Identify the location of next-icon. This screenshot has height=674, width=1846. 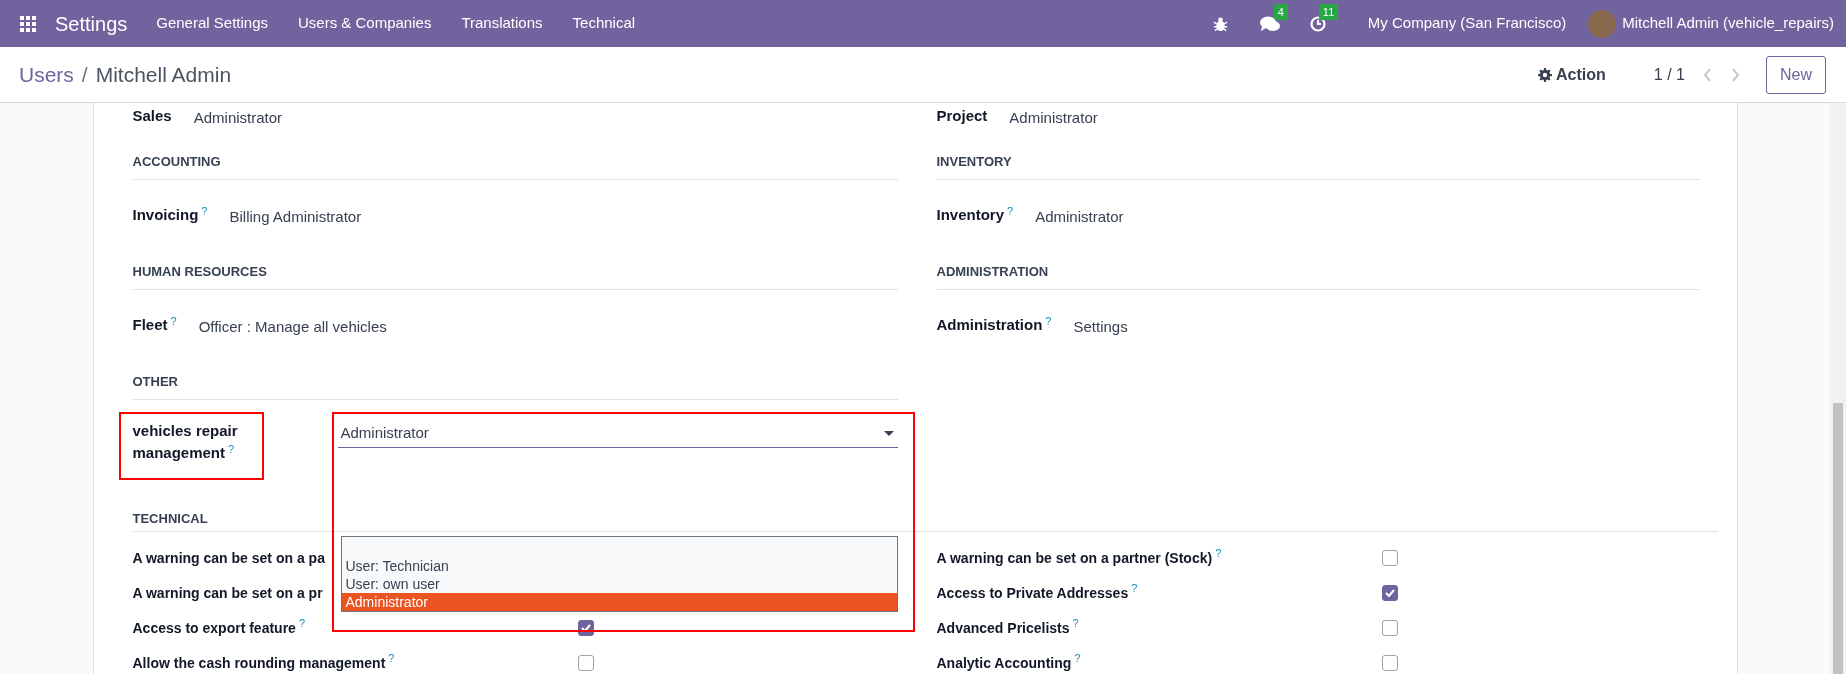
(1735, 74).